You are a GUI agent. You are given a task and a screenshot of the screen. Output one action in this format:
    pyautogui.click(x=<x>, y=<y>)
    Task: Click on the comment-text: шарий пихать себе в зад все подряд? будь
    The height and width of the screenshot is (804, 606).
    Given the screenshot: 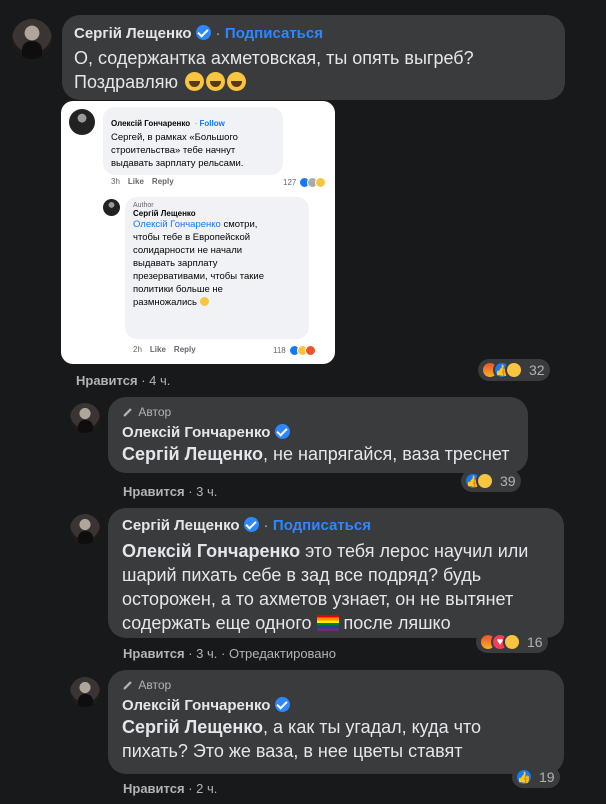 What is the action you would take?
    pyautogui.click(x=302, y=575)
    